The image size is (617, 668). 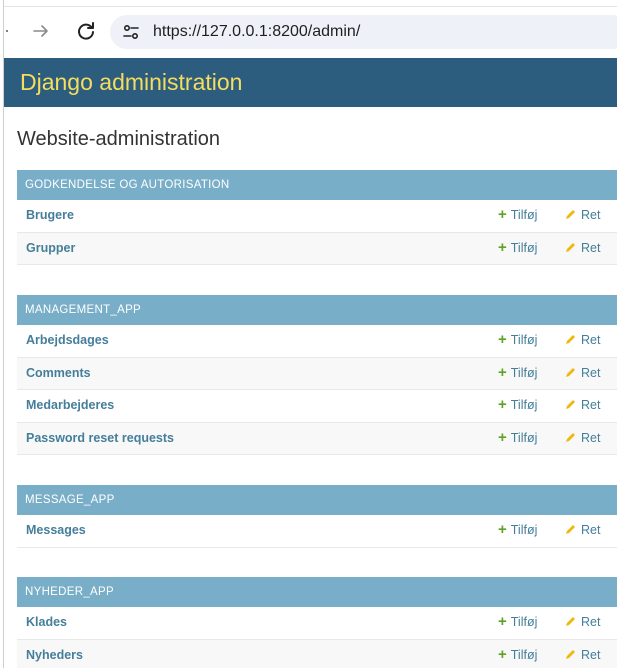 What do you see at coordinates (67, 340) in the screenshot?
I see `model-link: Arbejdsdages` at bounding box center [67, 340].